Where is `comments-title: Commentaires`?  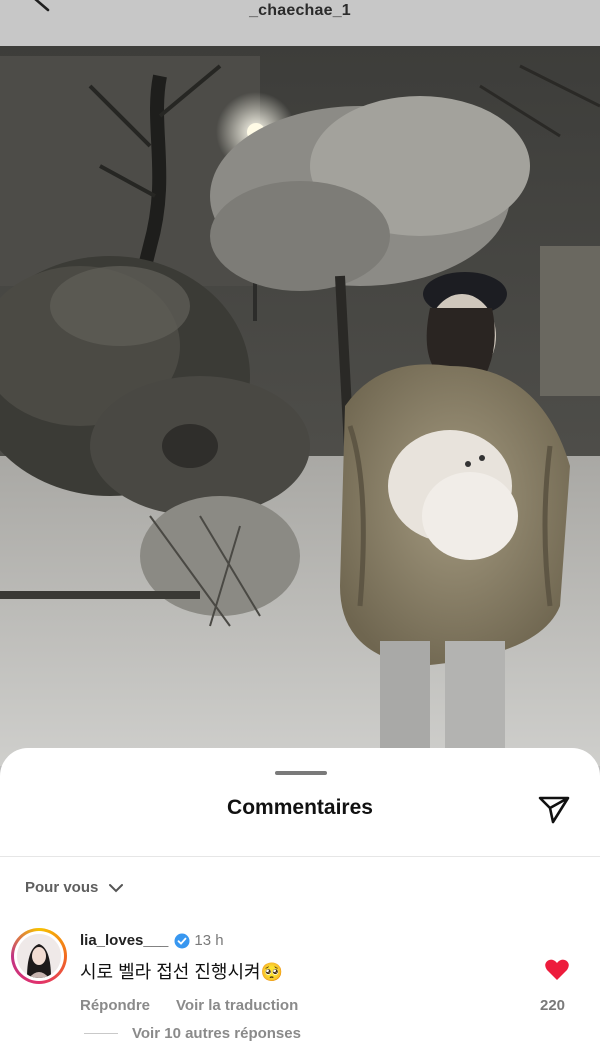
comments-title: Commentaires is located at coordinates (300, 807).